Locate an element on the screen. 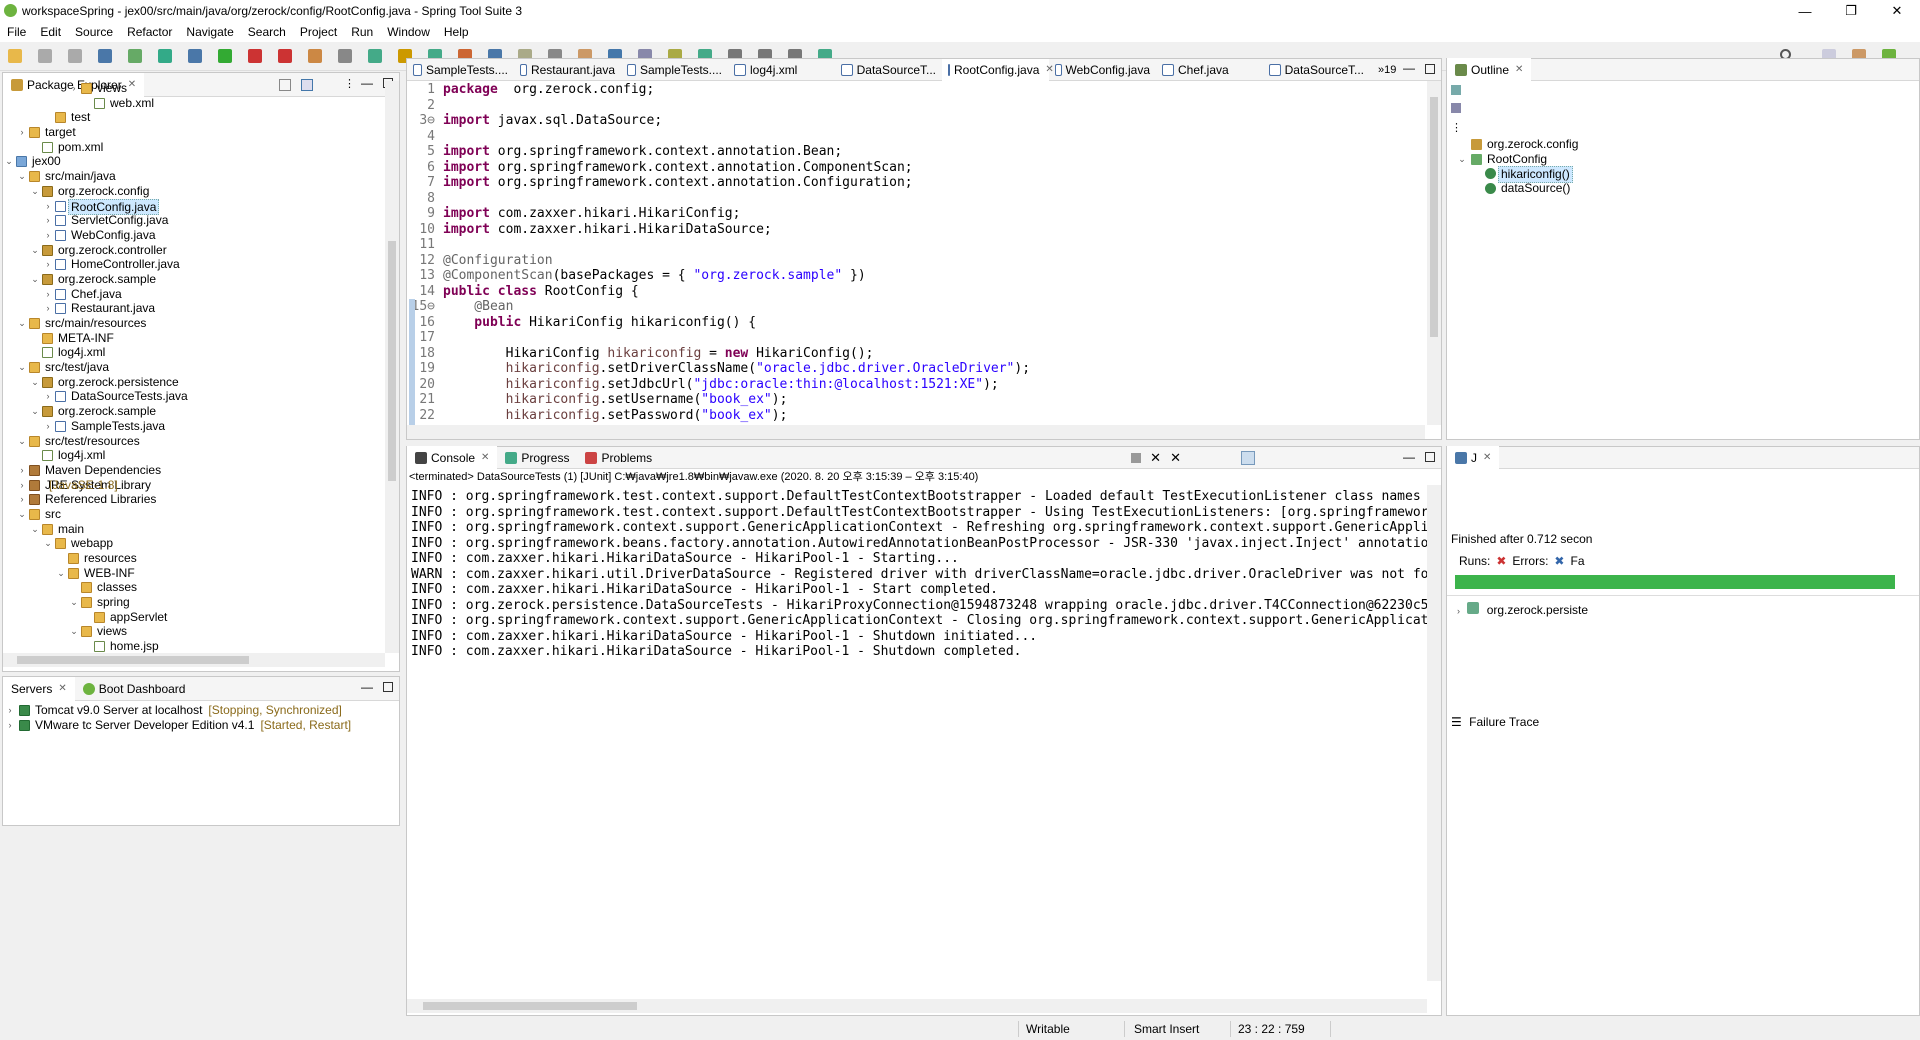 This screenshot has width=1920, height=1040. tree-item: › Maven Dependencies is located at coordinates (194, 470).